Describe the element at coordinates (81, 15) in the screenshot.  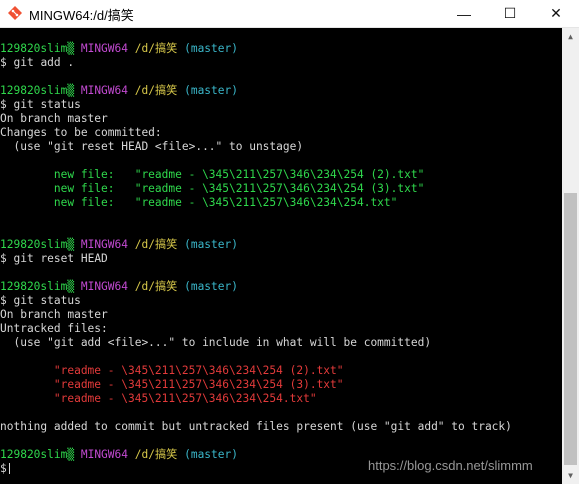
I see `window-title: MINGW64:/d/搞笑` at that location.